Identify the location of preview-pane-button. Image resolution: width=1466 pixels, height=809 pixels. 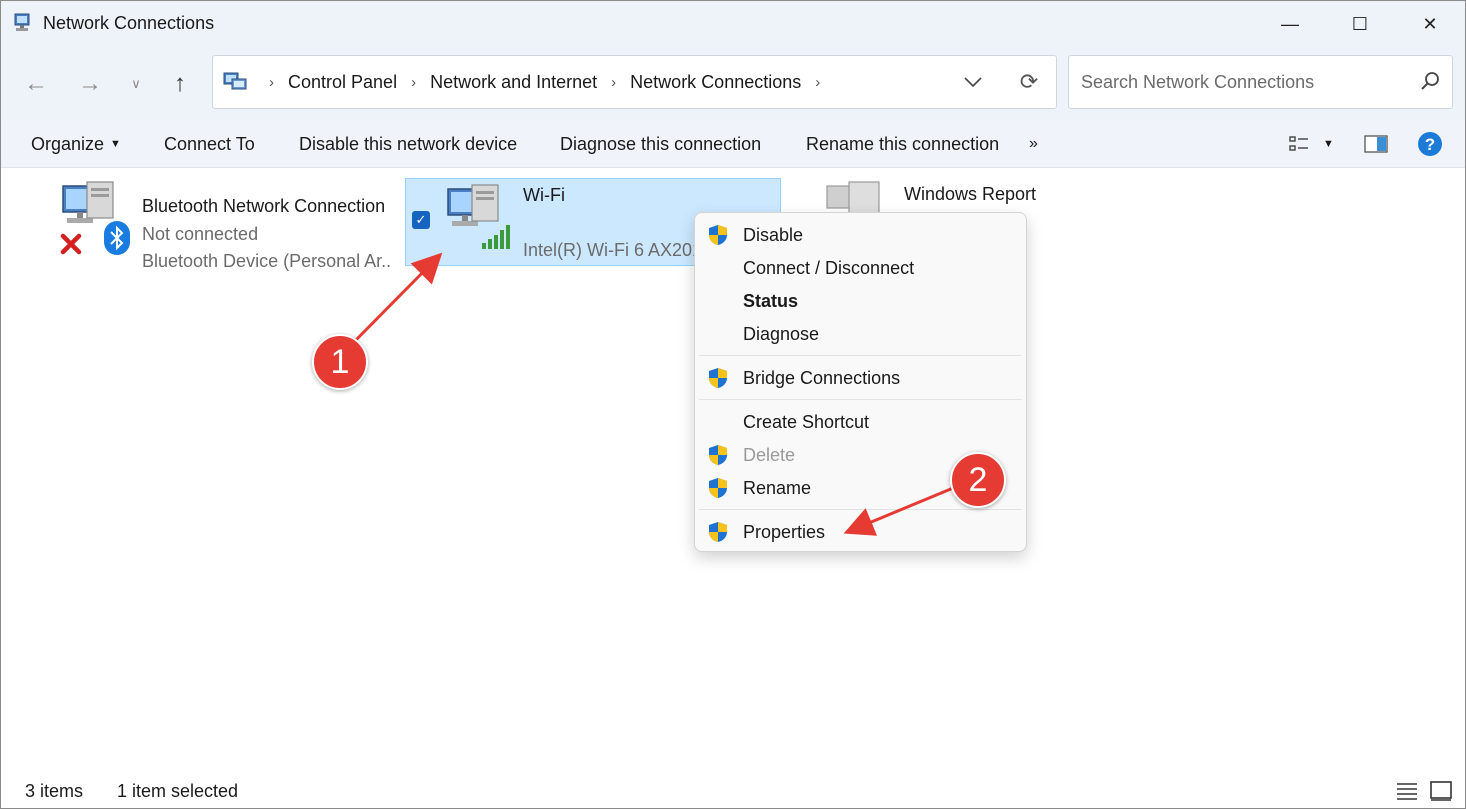
(1376, 144).